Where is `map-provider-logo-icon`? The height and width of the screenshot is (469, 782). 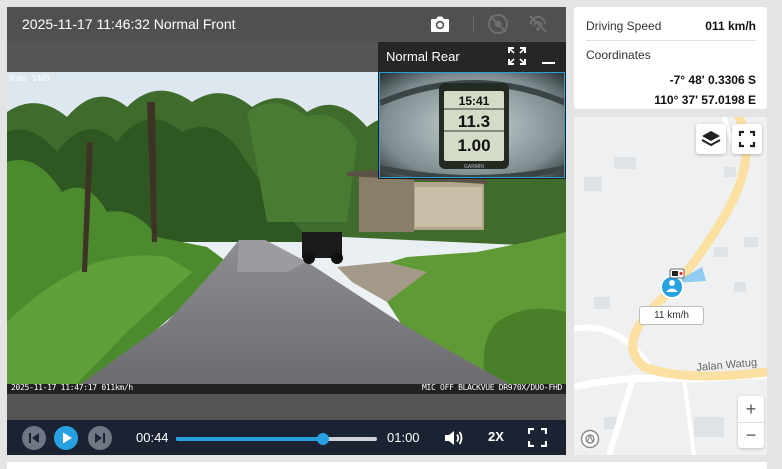 map-provider-logo-icon is located at coordinates (590, 439).